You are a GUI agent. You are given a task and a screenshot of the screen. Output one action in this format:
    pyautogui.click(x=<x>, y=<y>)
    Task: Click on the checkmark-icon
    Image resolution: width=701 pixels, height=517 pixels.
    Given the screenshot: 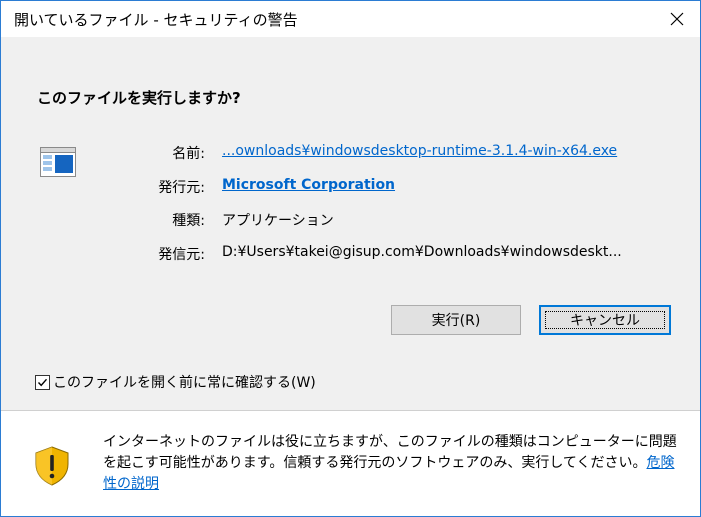 What is the action you would take?
    pyautogui.click(x=42, y=382)
    